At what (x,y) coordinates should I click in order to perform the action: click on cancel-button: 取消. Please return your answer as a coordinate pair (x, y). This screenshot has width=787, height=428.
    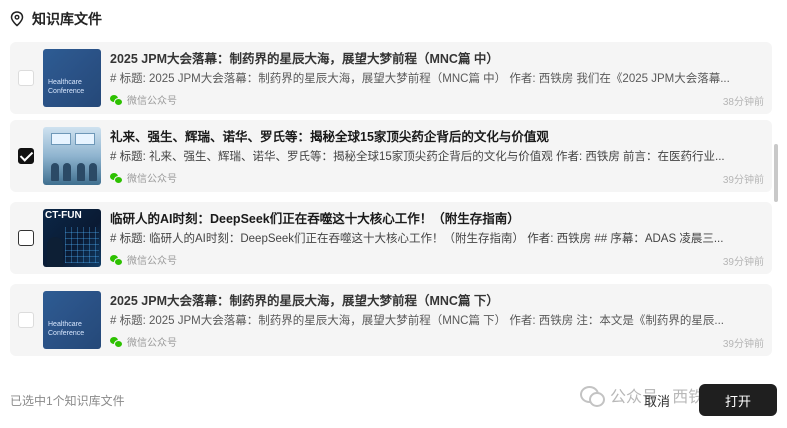
    Looking at the image, I should click on (657, 400).